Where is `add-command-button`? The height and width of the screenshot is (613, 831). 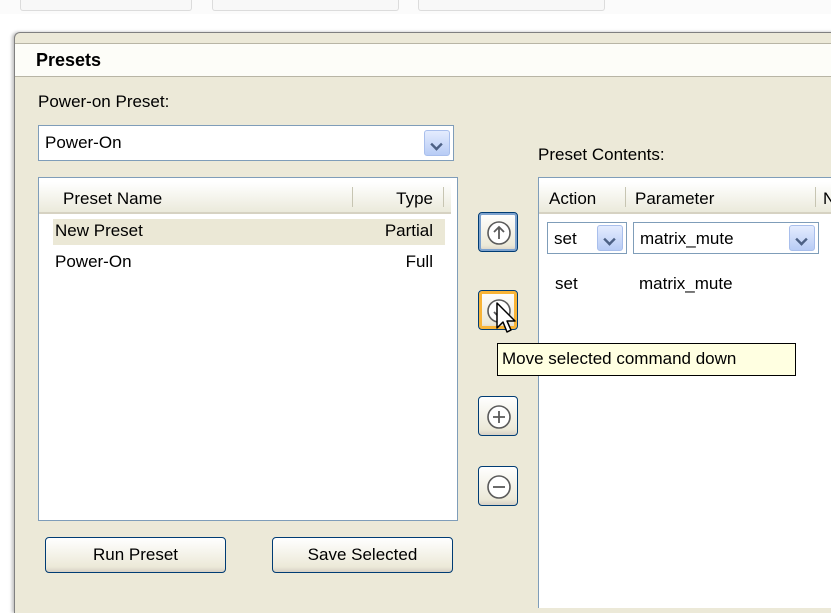
add-command-button is located at coordinates (498, 416).